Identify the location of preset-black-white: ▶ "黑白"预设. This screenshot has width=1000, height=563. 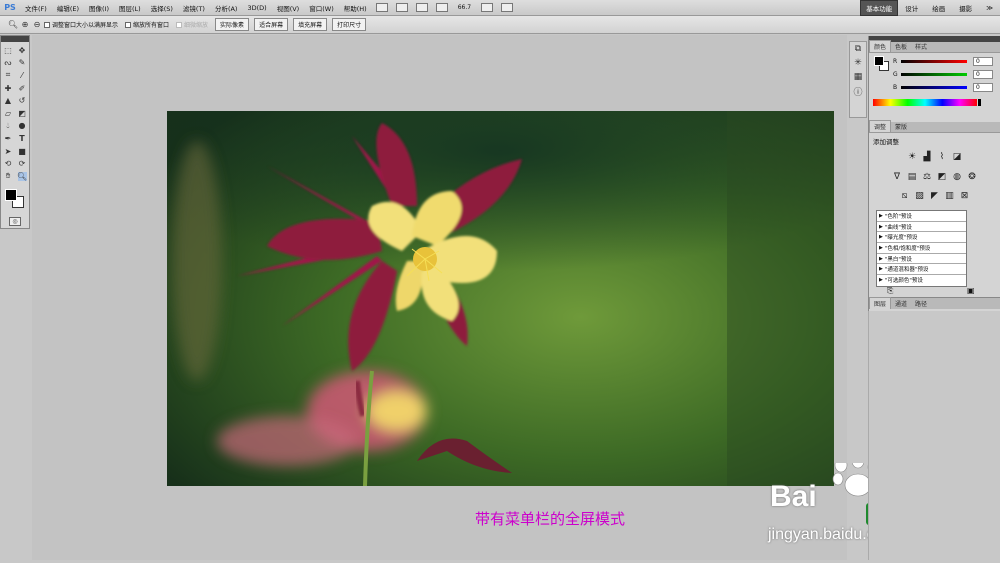
(921, 259).